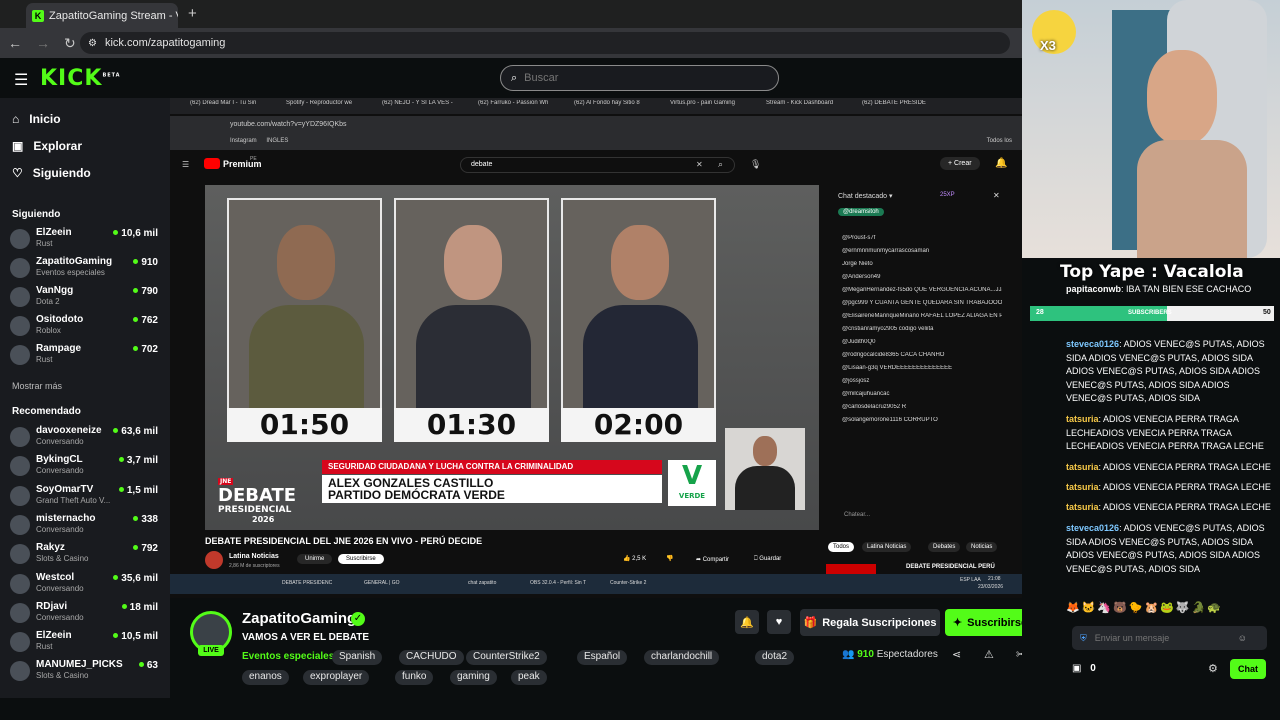  What do you see at coordinates (529, 677) in the screenshot?
I see `stream-tag: peak` at bounding box center [529, 677].